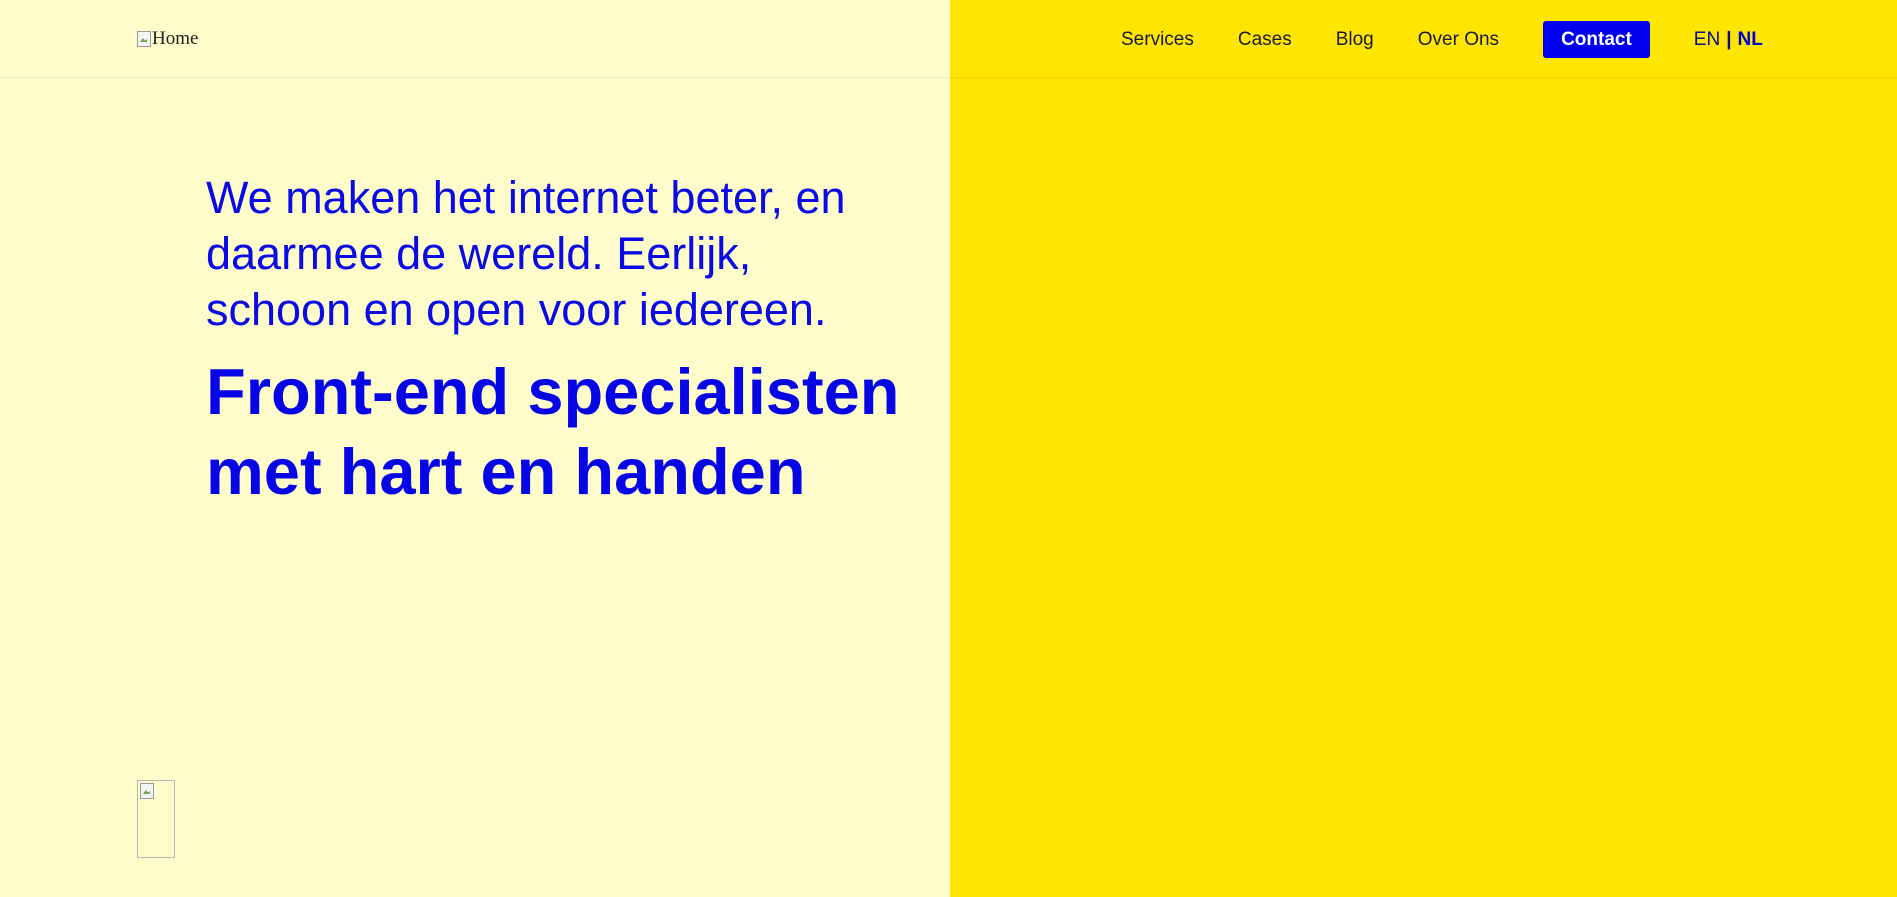 Image resolution: width=1897 pixels, height=897 pixels. What do you see at coordinates (1750, 40) in the screenshot?
I see `language-nl-link: NL` at bounding box center [1750, 40].